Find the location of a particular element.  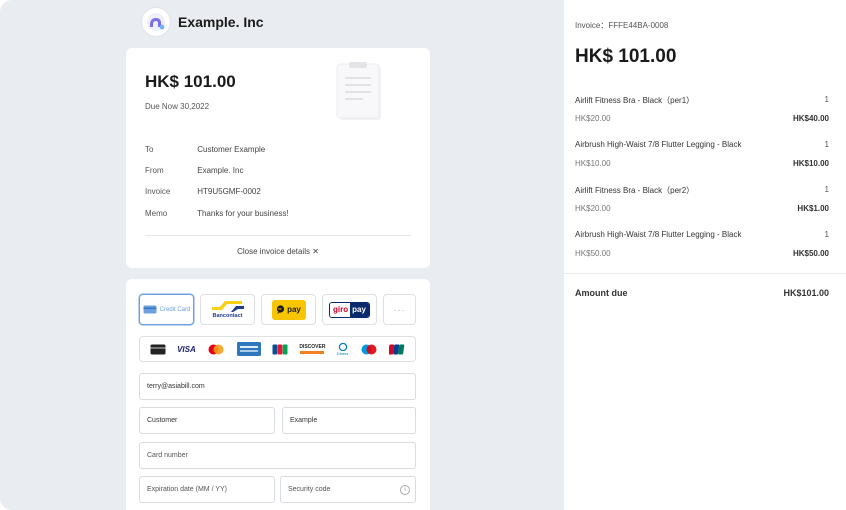

gpay-label: pay is located at coordinates (294, 309).